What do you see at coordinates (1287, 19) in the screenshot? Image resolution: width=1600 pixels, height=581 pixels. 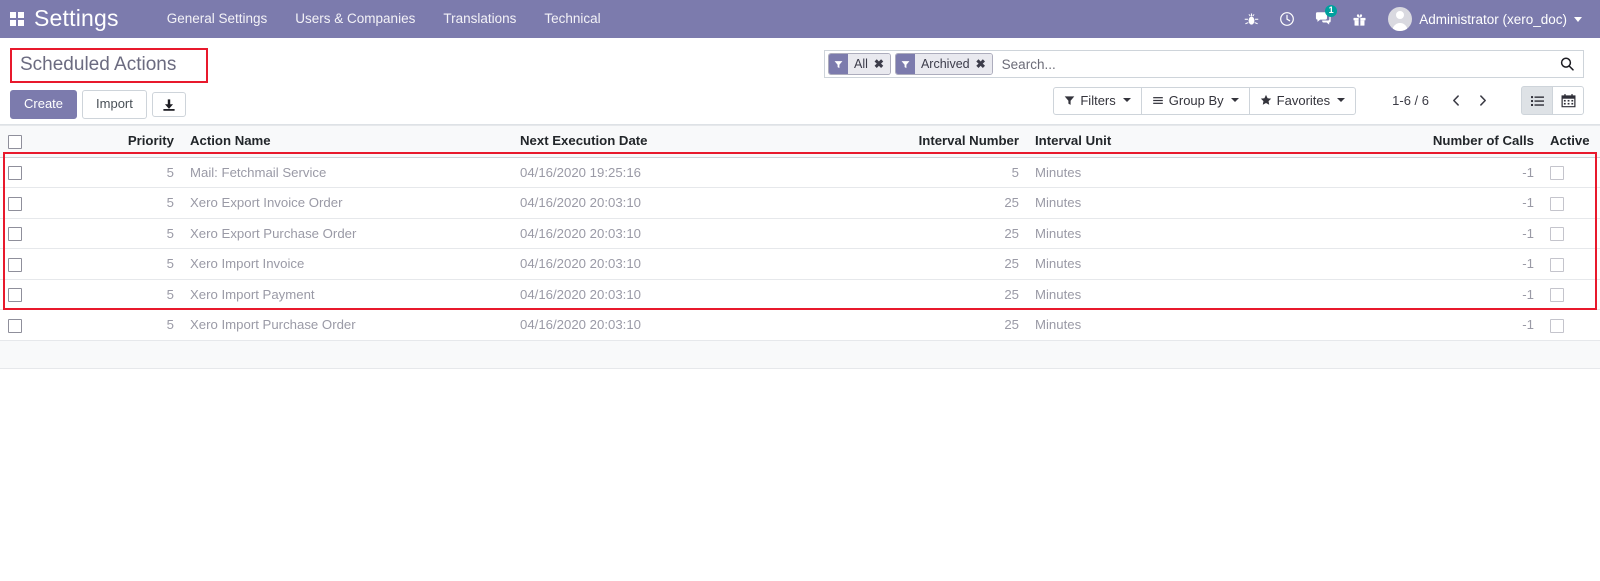 I see `clock-activity-icon` at bounding box center [1287, 19].